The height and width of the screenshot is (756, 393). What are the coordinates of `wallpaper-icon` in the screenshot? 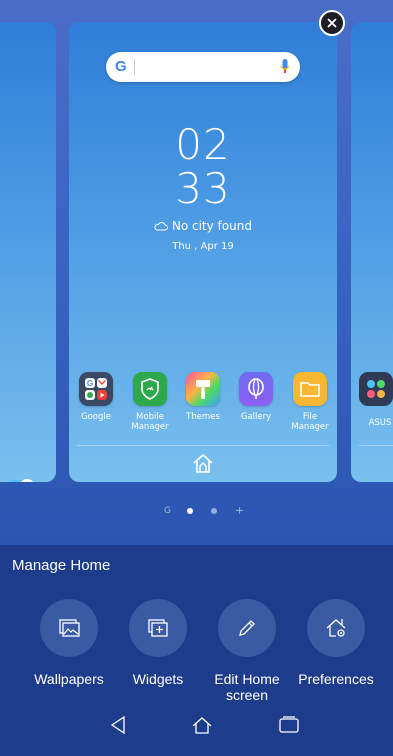 It's located at (69, 628).